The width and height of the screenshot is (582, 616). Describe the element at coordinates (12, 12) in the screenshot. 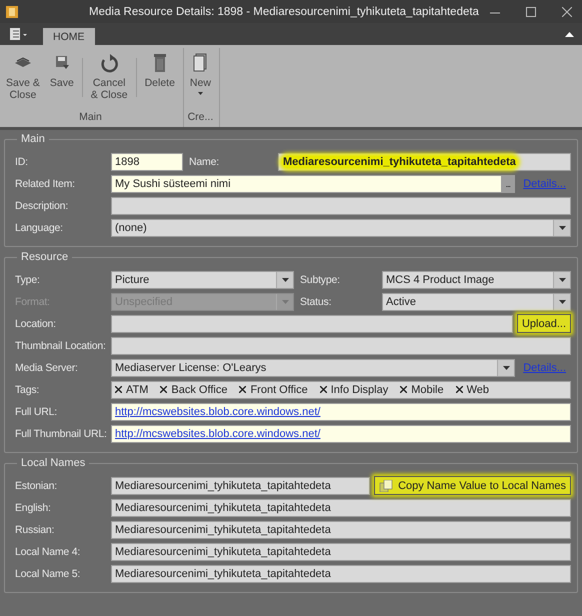

I see `app-icon` at that location.